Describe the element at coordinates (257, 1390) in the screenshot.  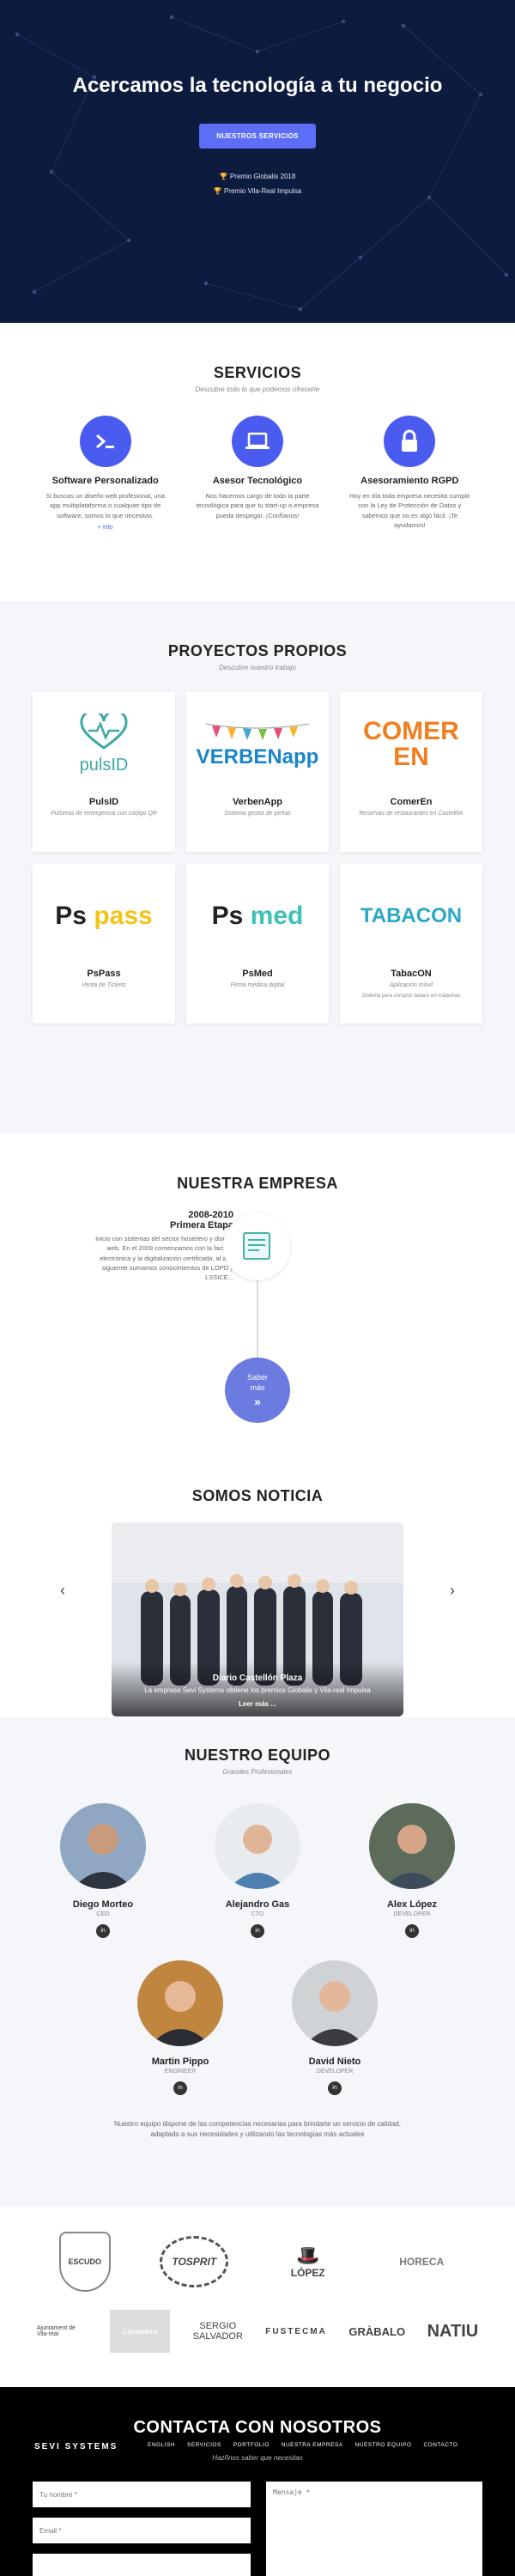
I see `learn-more-button: Saber más »` at that location.